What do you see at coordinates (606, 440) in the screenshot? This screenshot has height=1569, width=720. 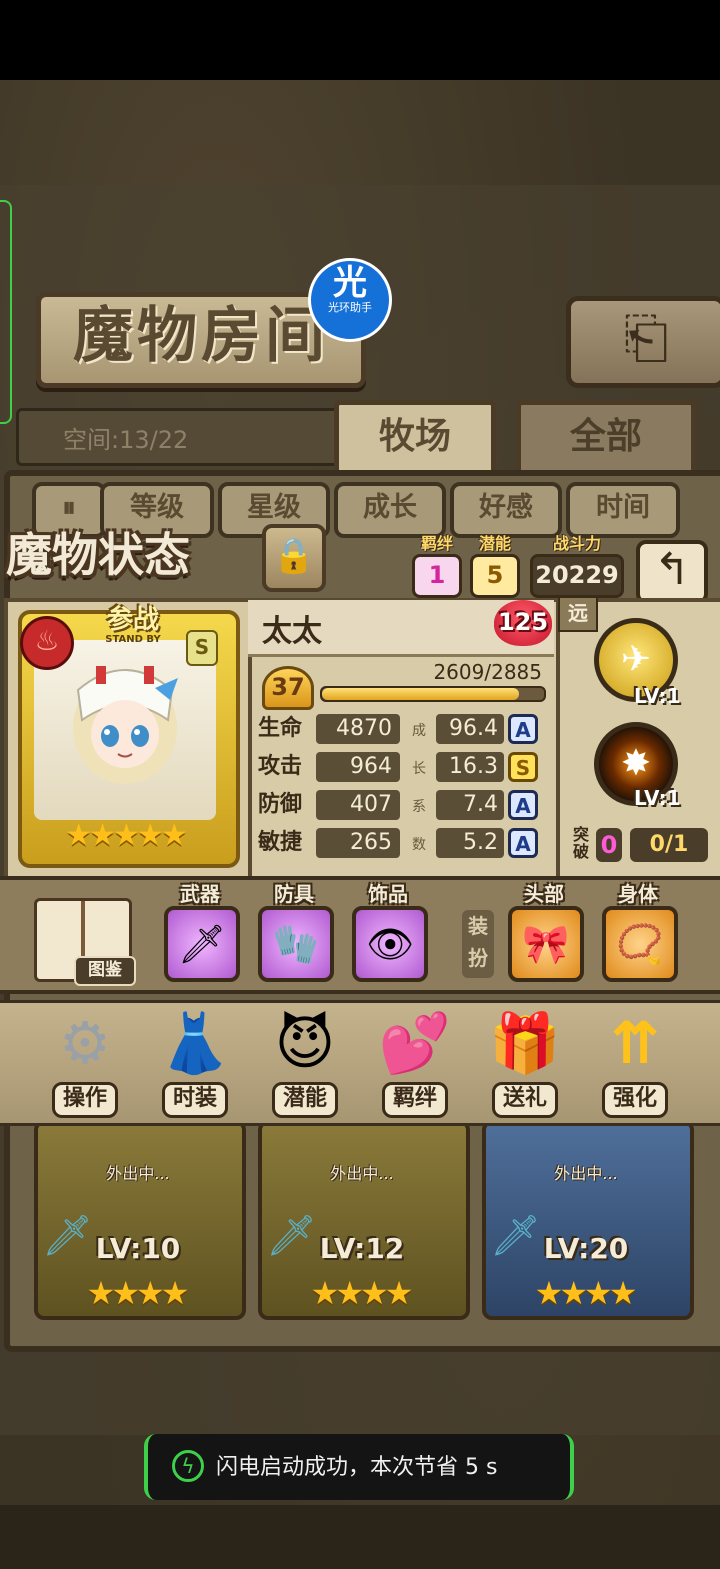 I see `tab-all: 全部` at bounding box center [606, 440].